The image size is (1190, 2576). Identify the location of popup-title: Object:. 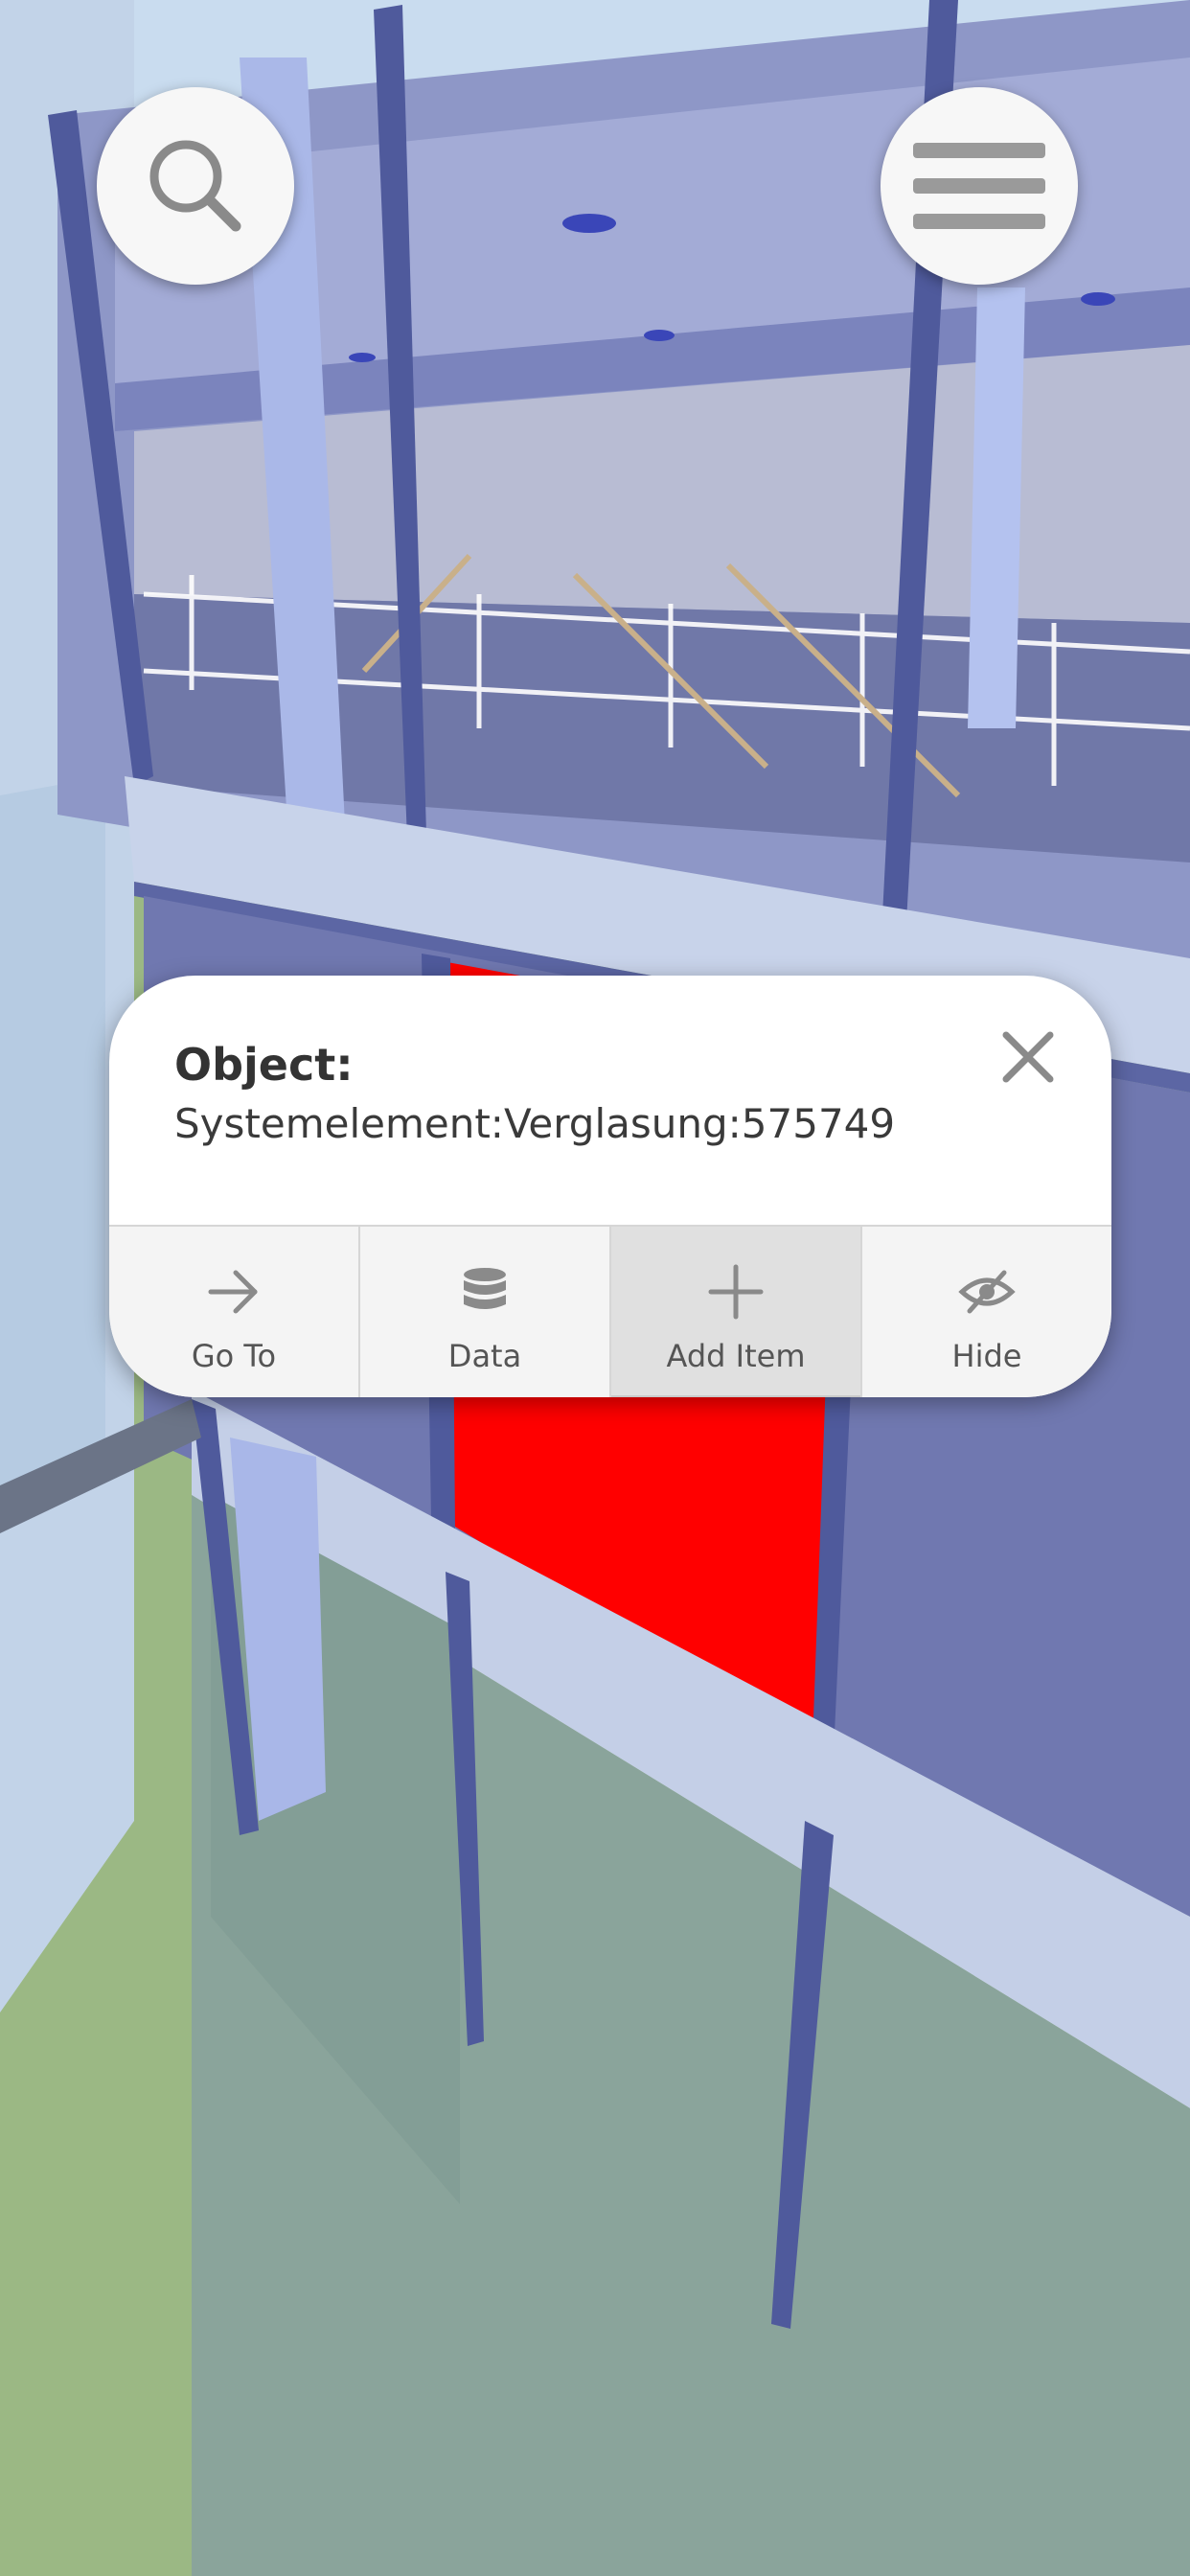
(264, 1065).